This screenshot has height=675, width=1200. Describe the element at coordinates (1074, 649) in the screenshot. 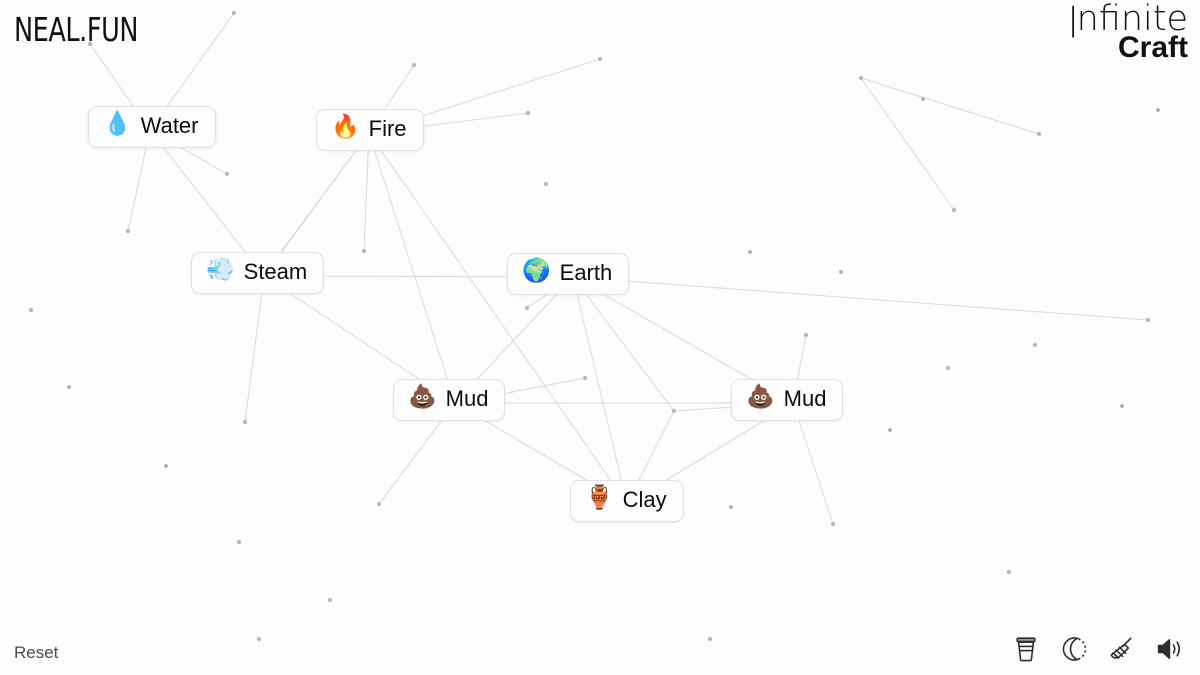

I see `moon-icon` at that location.